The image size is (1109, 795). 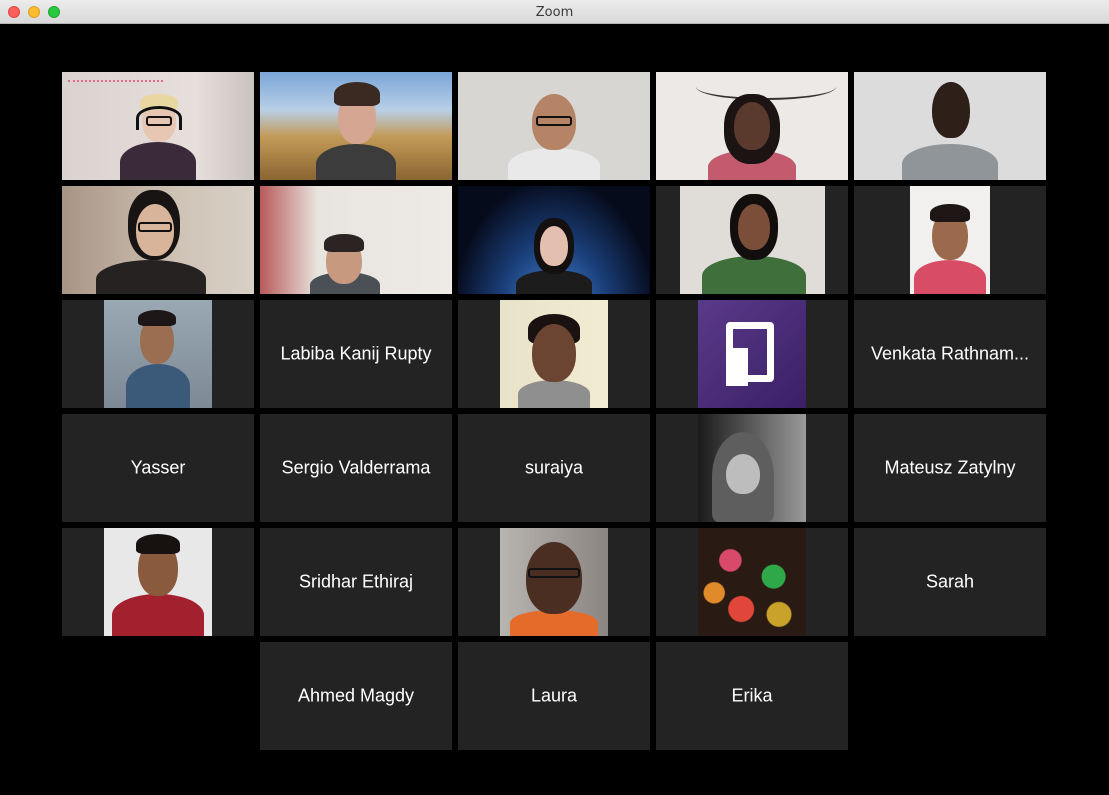 What do you see at coordinates (766, 87) in the screenshot?
I see `wall-art-decoration` at bounding box center [766, 87].